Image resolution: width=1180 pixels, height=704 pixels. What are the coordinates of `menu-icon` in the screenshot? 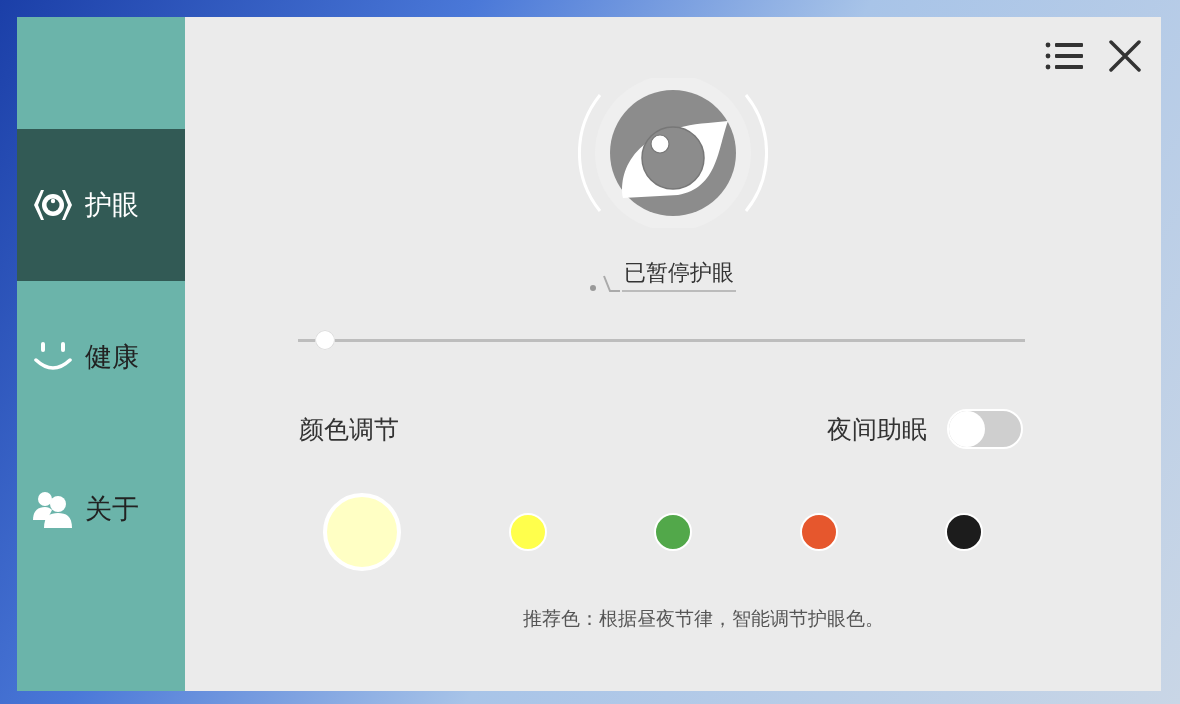 It's located at (1065, 56).